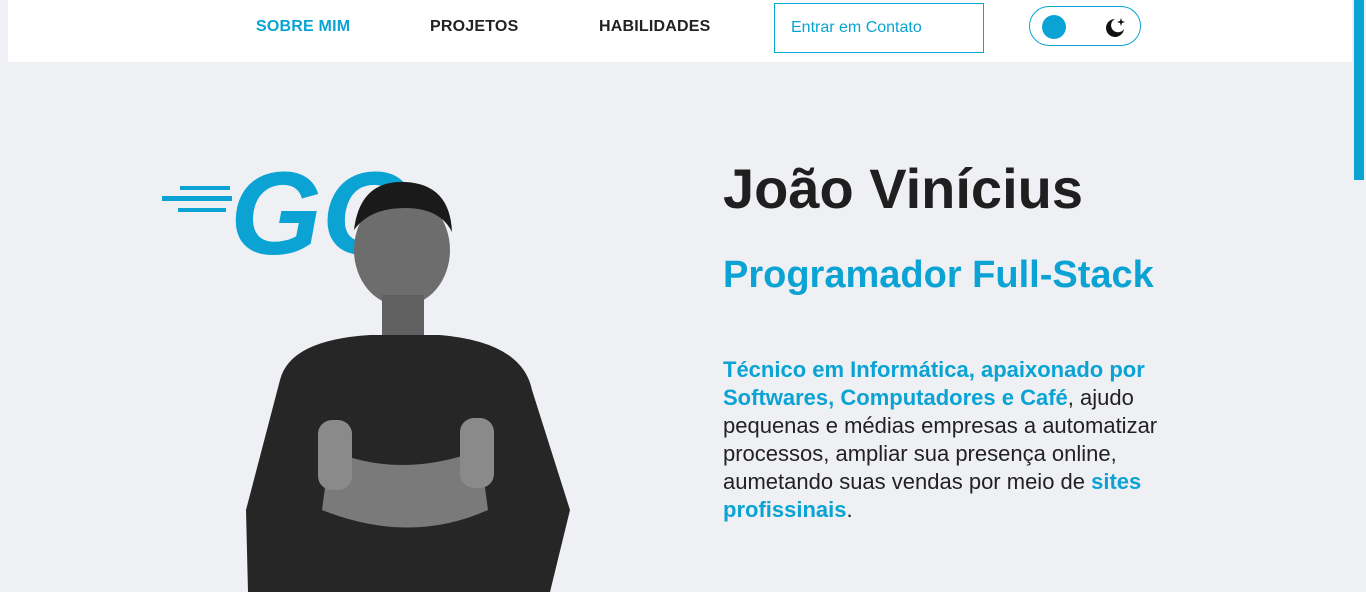 Image resolution: width=1366 pixels, height=592 pixels. I want to click on nav-link-projetos: PROJETOS, so click(474, 27).